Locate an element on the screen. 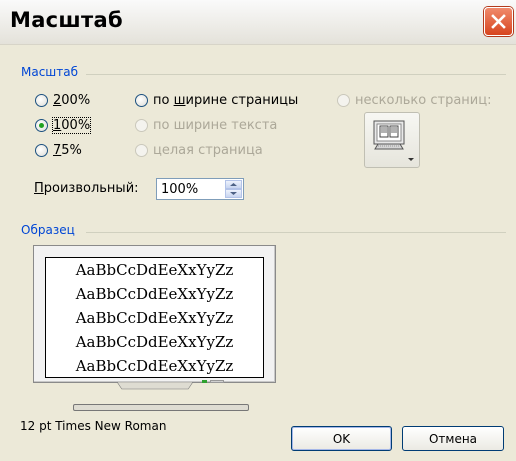 This screenshot has width=516, height=461. radio-many-pages: несколько страниц: is located at coordinates (414, 100).